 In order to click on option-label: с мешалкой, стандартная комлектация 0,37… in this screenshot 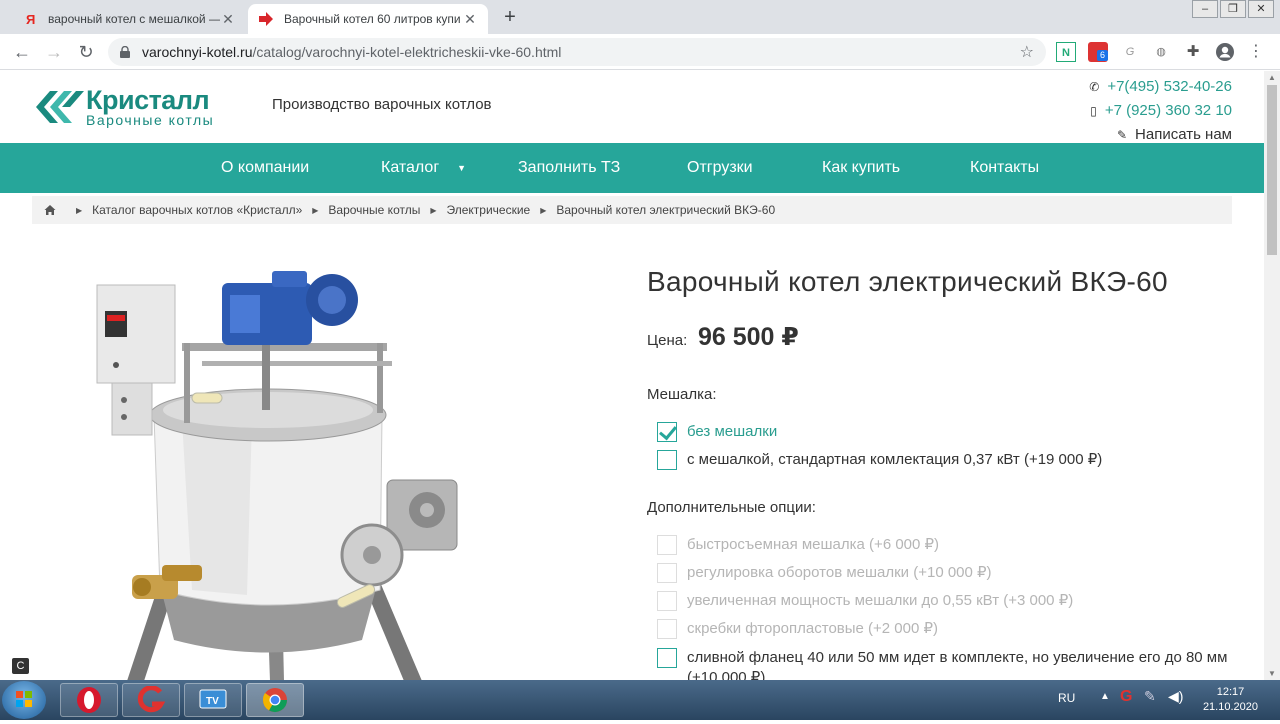, I will do `click(895, 459)`.